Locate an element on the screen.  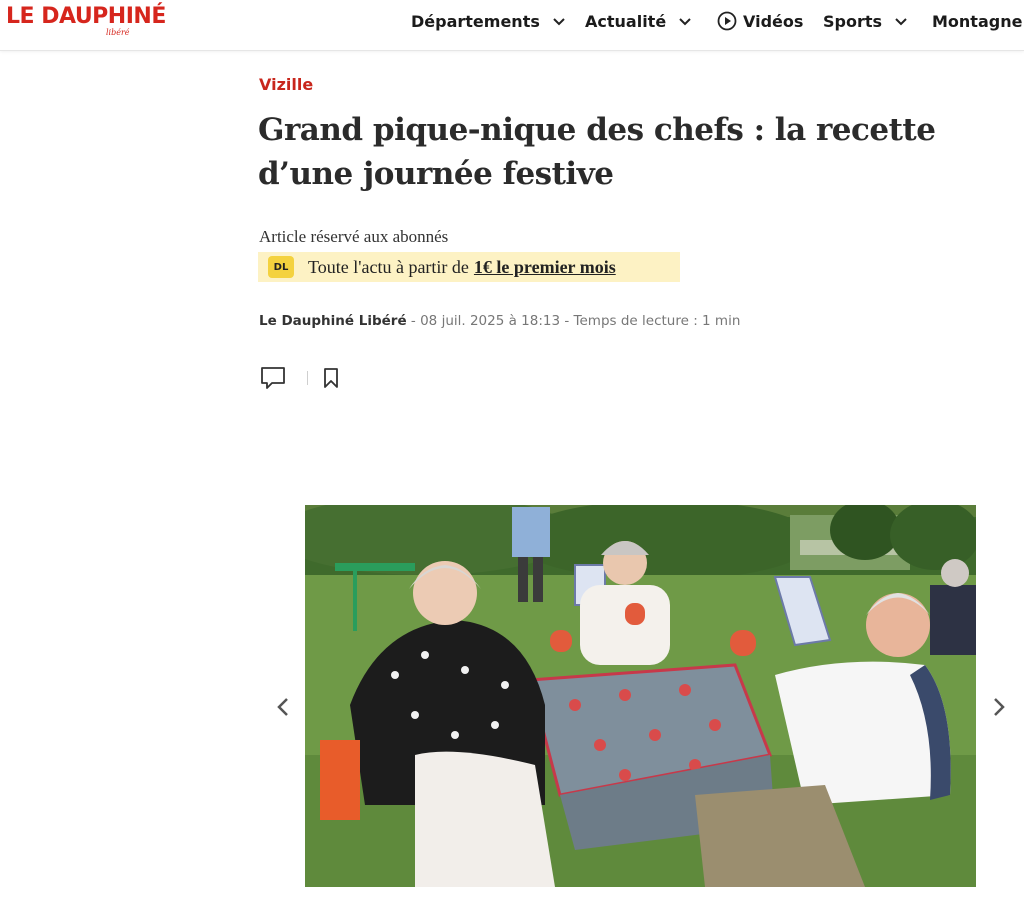
article-actions is located at coordinates (299, 378).